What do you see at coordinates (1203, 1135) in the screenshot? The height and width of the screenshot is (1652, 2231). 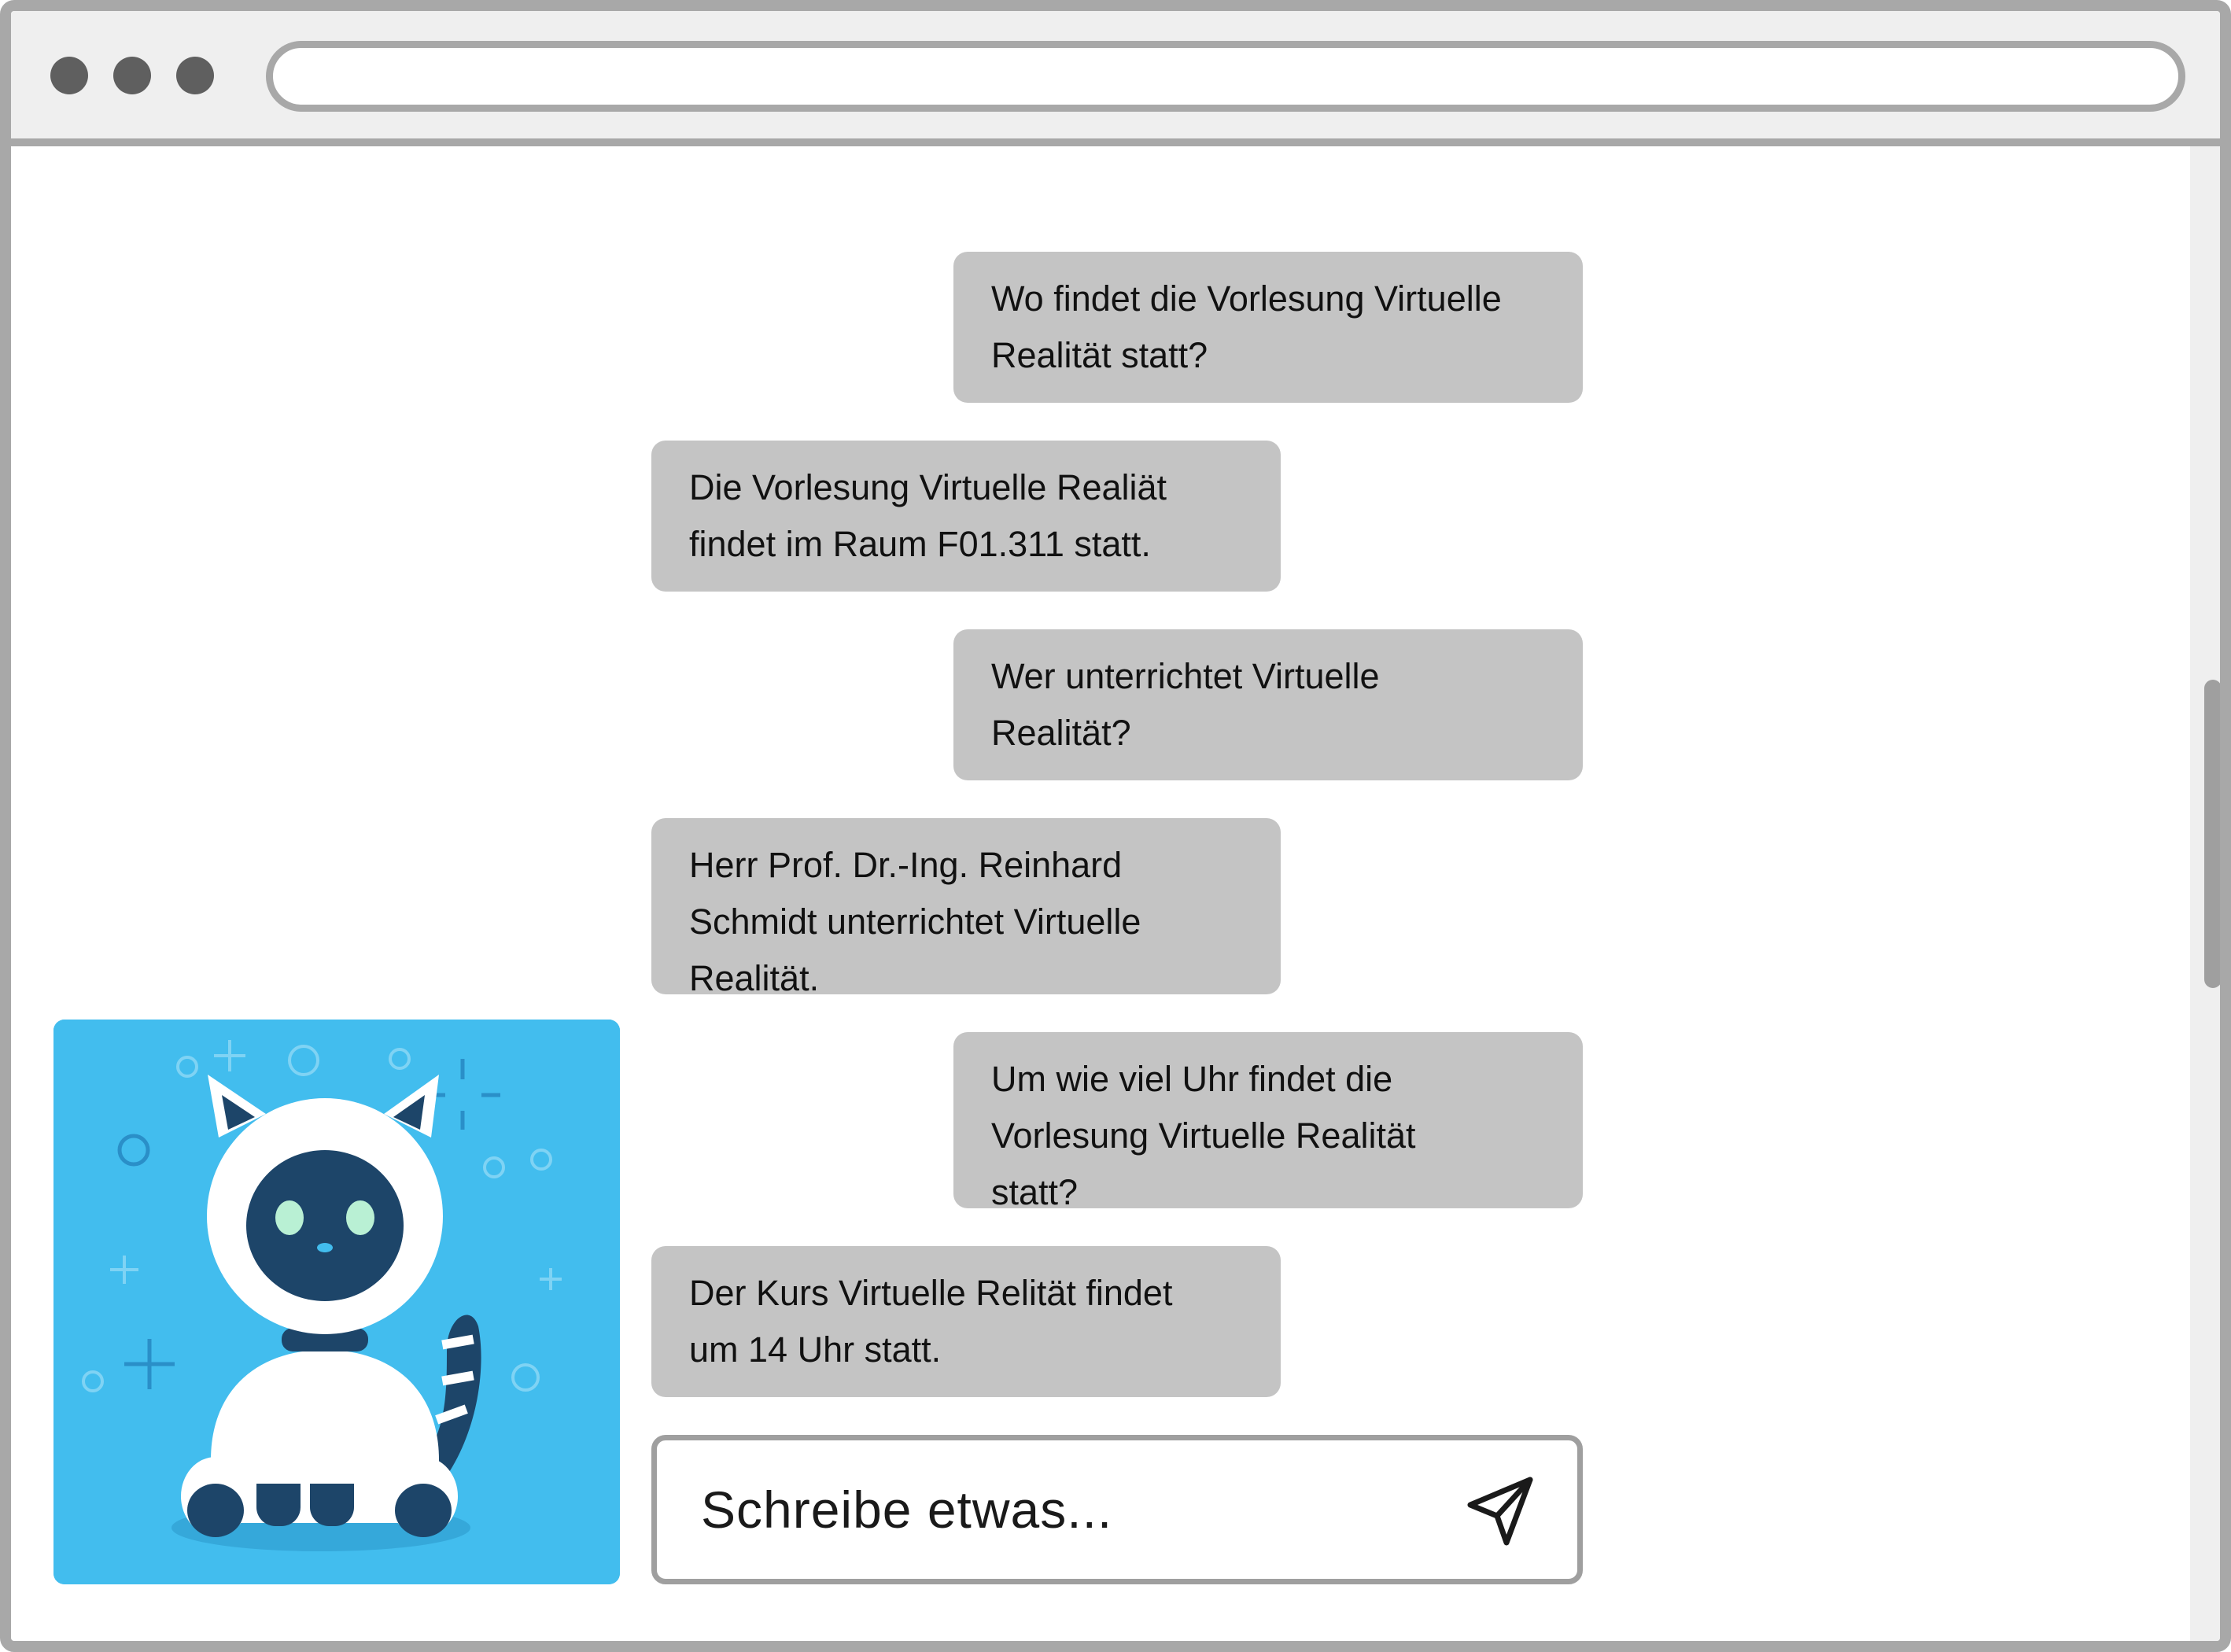 I see `message-line: Vorlesung Virtuelle Realität` at bounding box center [1203, 1135].